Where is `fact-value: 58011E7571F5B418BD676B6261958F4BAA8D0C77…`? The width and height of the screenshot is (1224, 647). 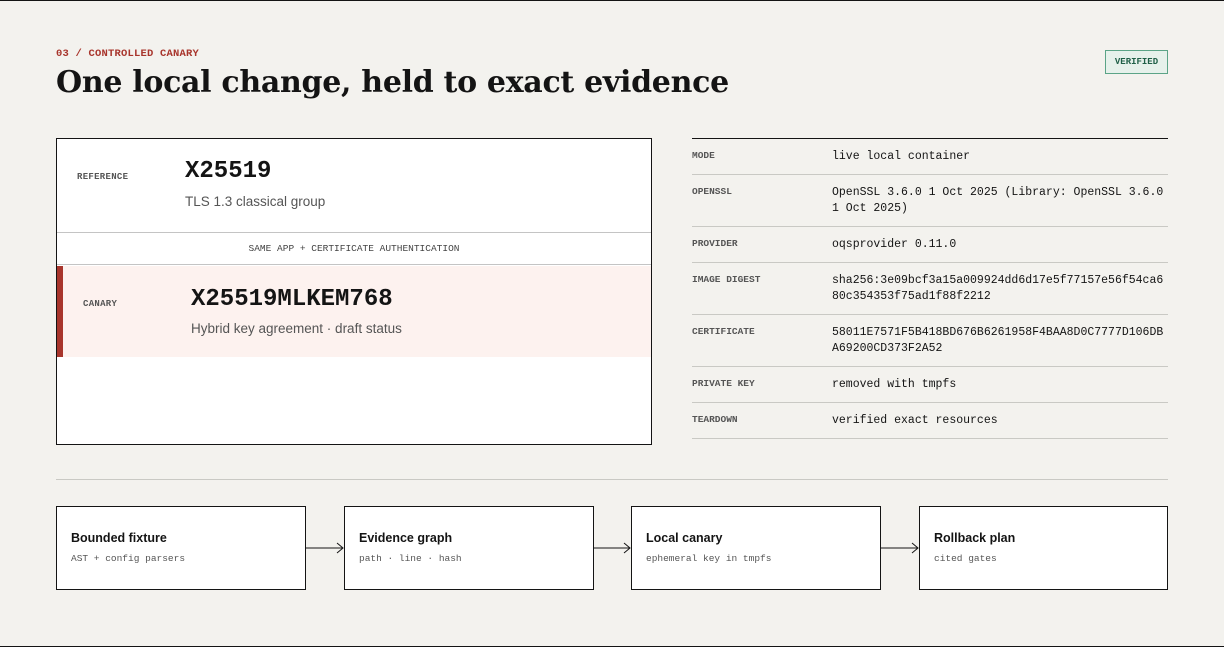
fact-value: 58011E7571F5B418BD676B6261958F4BAA8D0C77… is located at coordinates (998, 340).